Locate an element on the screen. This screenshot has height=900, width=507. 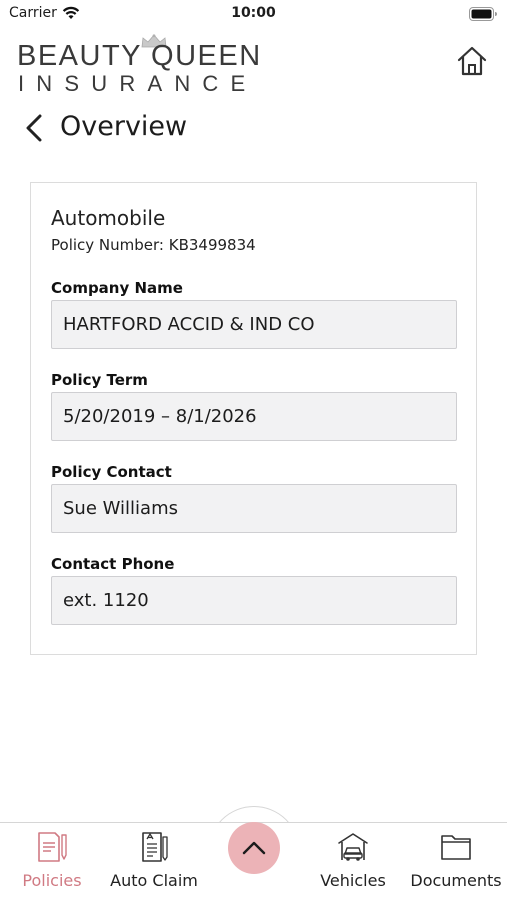
company-name-value: HARTFORD ACCID & IND CO is located at coordinates (189, 324).